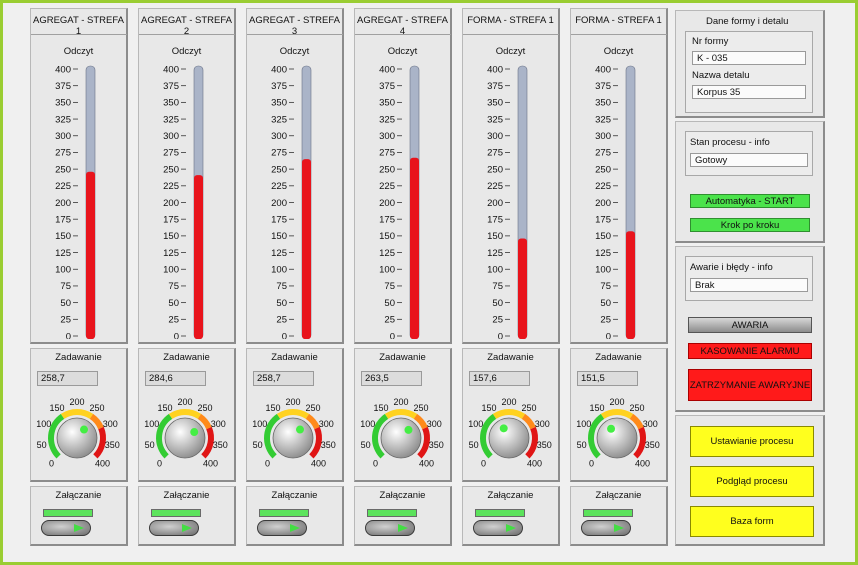 Image resolution: width=858 pixels, height=565 pixels. Describe the element at coordinates (63, 153) in the screenshot. I see `scale-tick-label: 275` at that location.